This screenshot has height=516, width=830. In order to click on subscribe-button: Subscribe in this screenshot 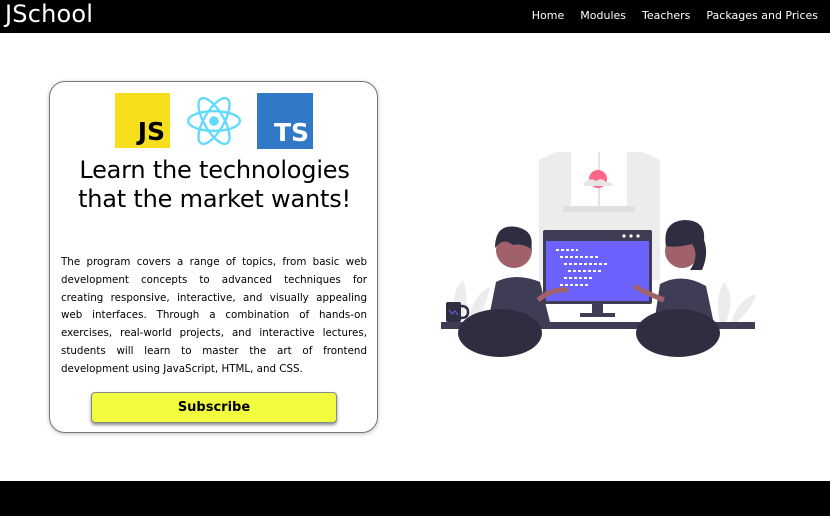, I will do `click(214, 407)`.